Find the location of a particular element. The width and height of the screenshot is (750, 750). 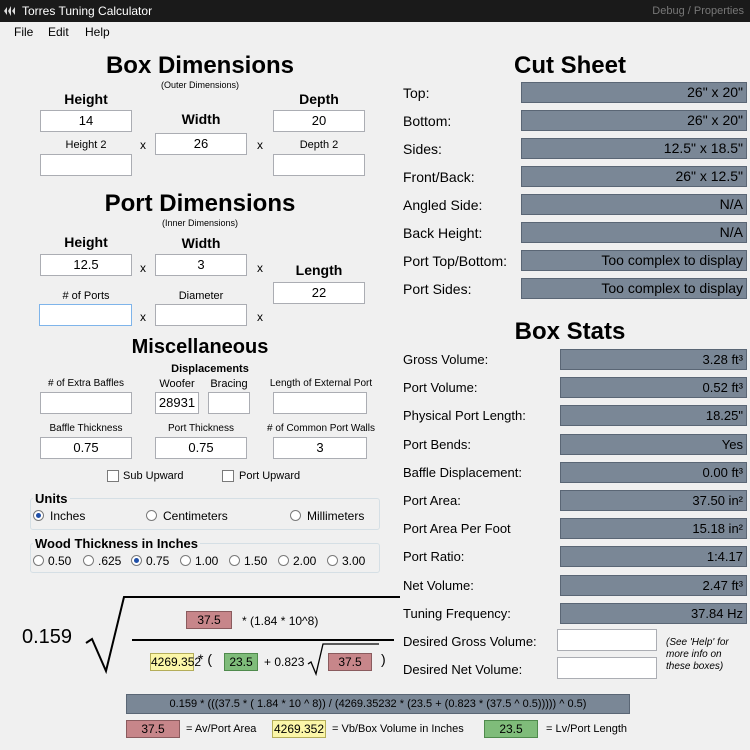

cut-sheet-value: N/A is located at coordinates (634, 232).